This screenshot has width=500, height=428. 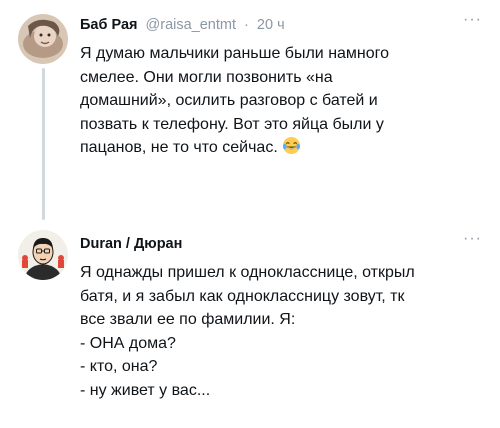 I want to click on tweet-line: - кто, она?, so click(x=119, y=366).